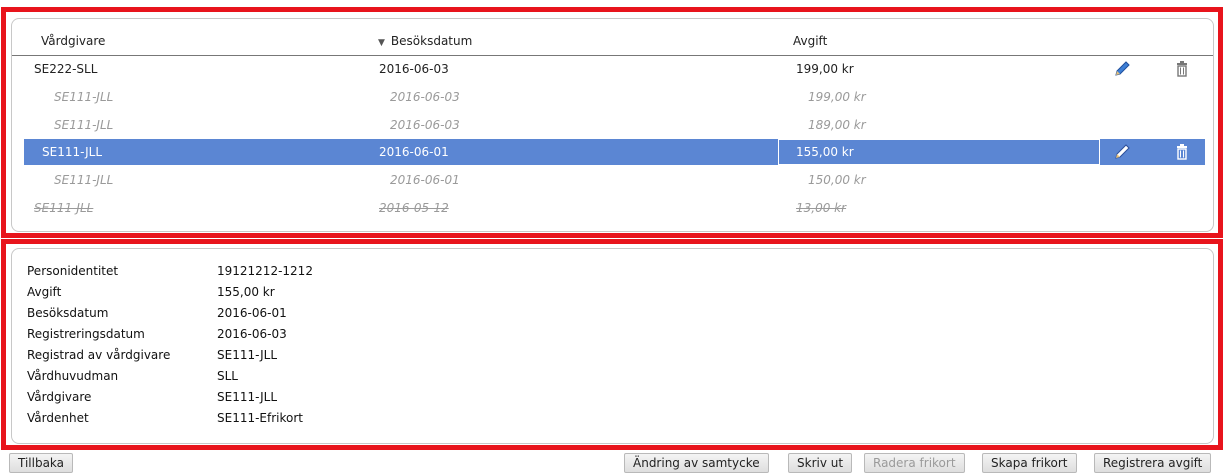 The height and width of the screenshot is (473, 1225). Describe the element at coordinates (381, 43) in the screenshot. I see `sort-desc-icon: ▼` at that location.